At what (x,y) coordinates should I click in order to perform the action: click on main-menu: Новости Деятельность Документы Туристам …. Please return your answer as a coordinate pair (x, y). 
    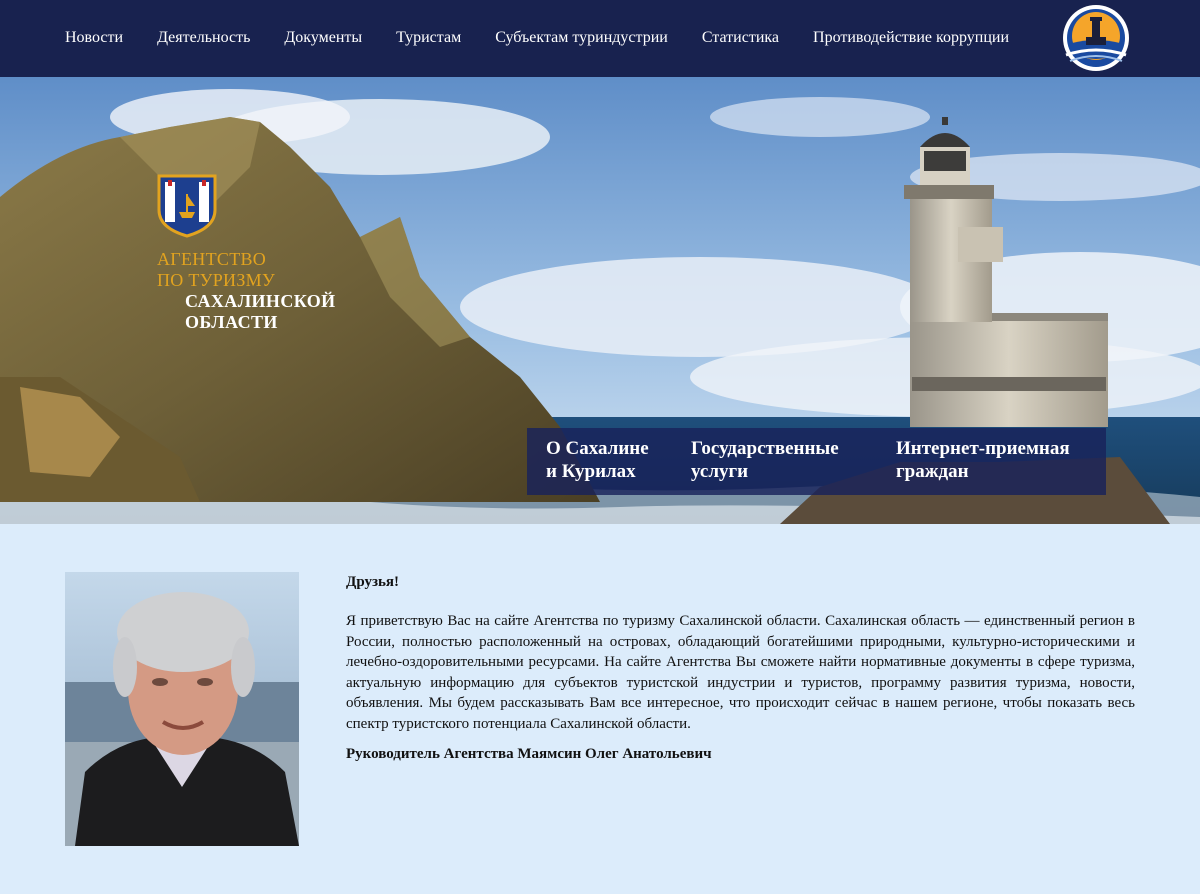
    Looking at the image, I should click on (537, 38).